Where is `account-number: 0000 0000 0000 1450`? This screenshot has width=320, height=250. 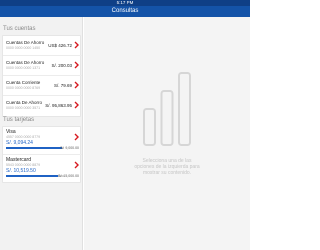
account-number: 0000 0000 0000 1450 is located at coordinates (23, 48).